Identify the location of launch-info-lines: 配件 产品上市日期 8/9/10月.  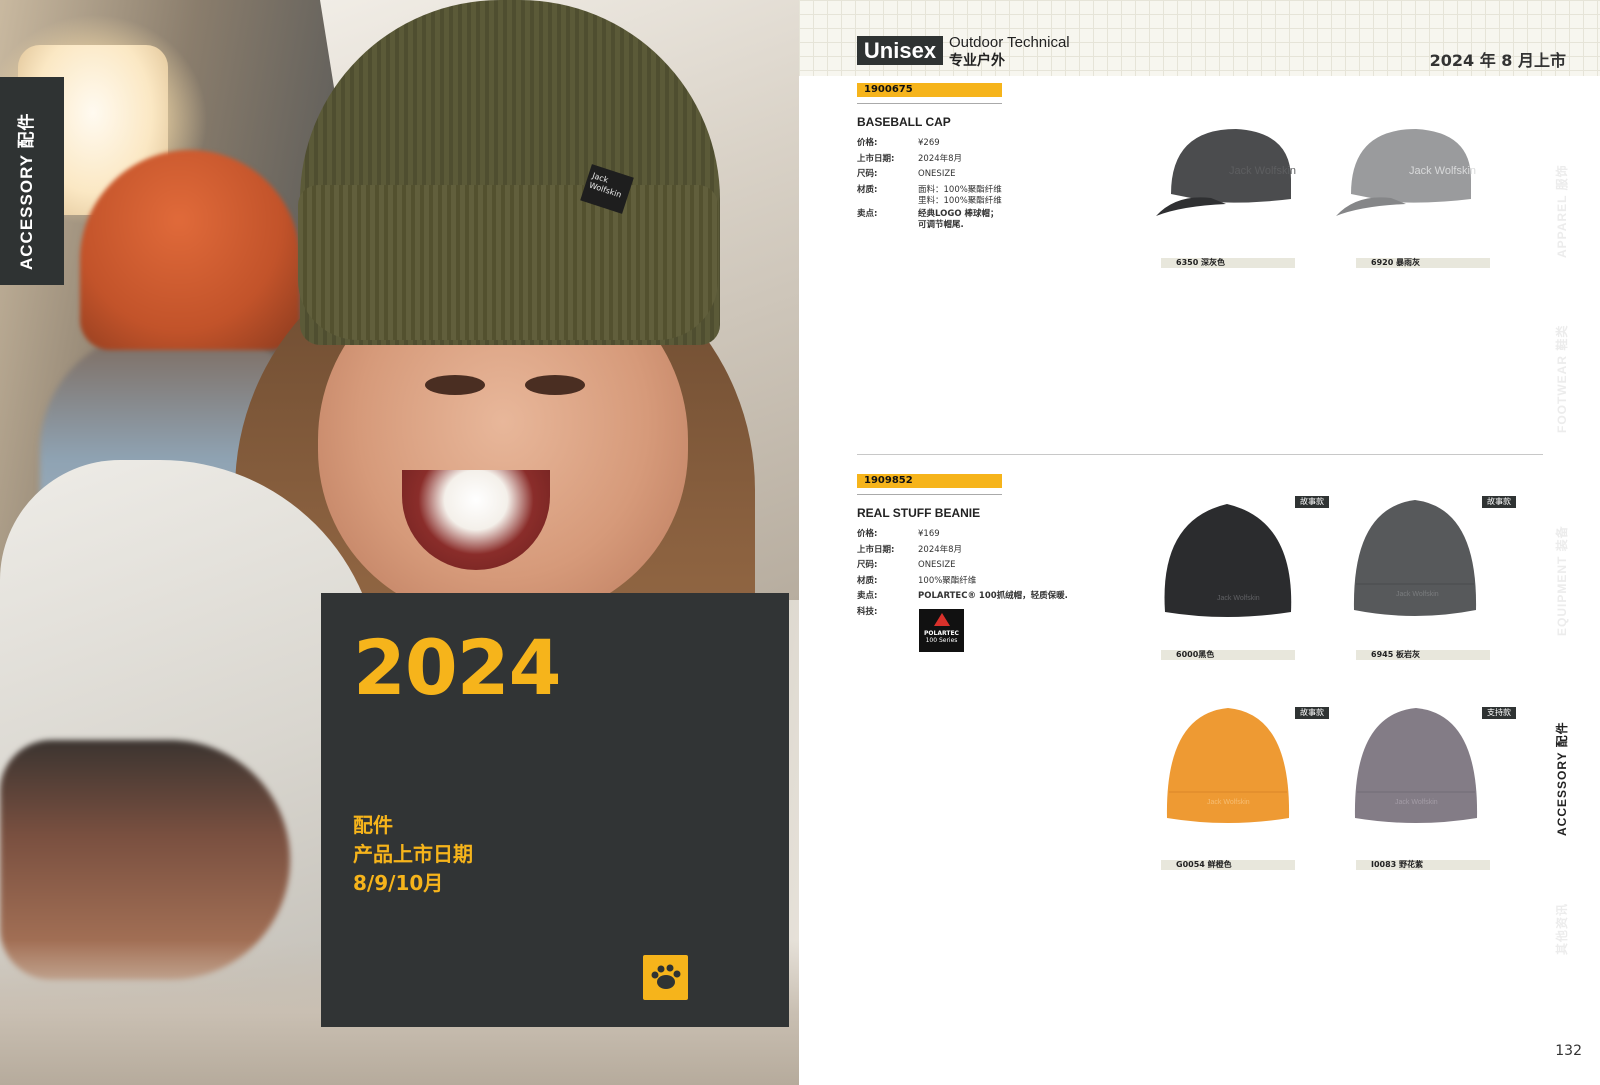
(413, 854).